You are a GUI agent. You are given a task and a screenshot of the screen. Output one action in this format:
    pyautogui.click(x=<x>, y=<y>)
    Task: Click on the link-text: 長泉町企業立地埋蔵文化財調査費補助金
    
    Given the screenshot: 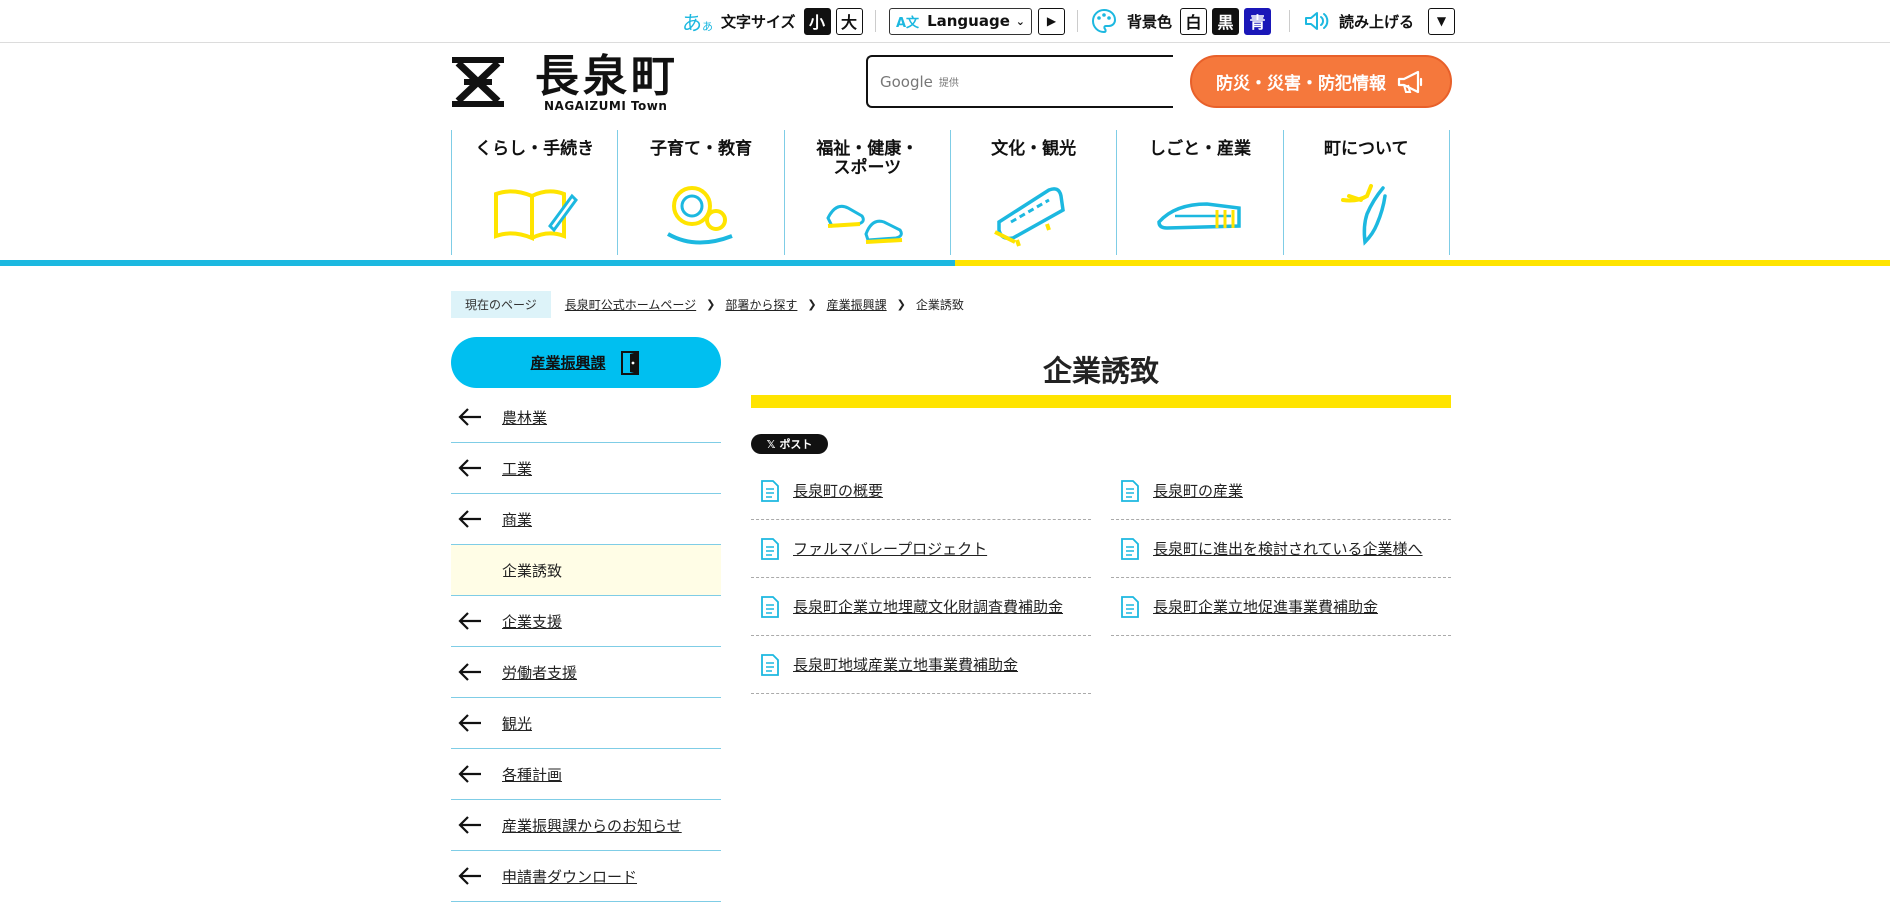 What is the action you would take?
    pyautogui.click(x=928, y=607)
    